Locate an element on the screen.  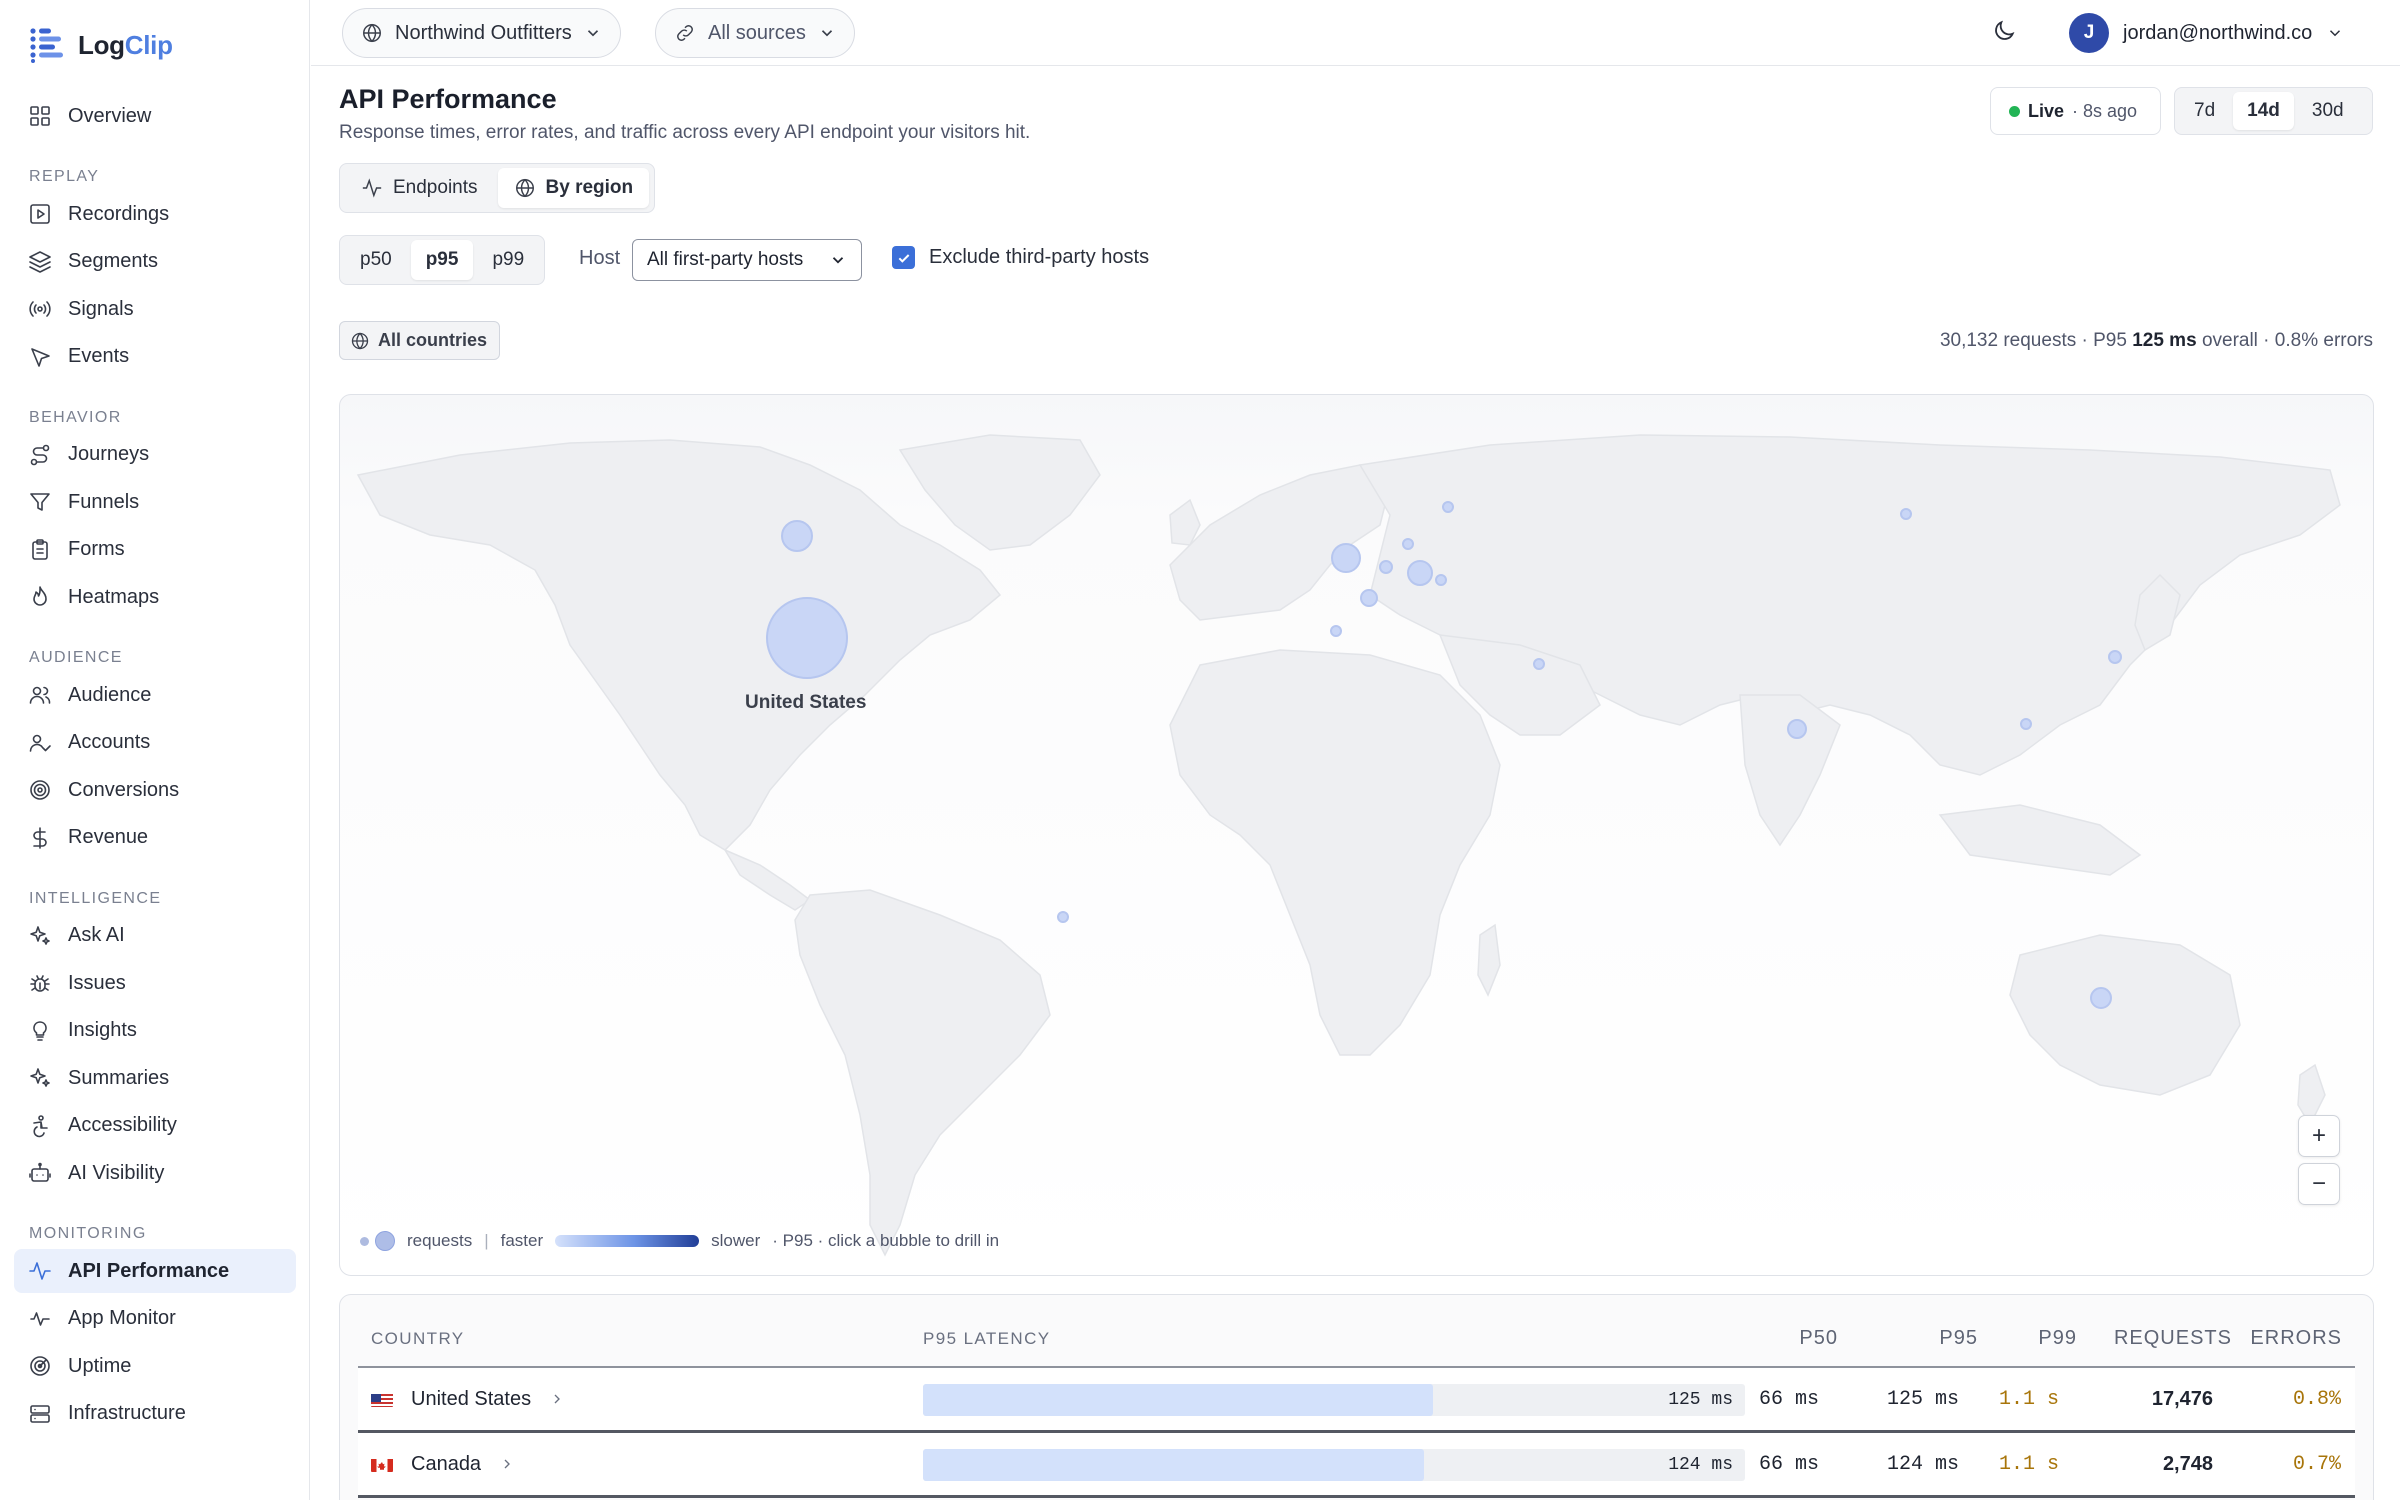
route-icon is located at coordinates (40, 454).